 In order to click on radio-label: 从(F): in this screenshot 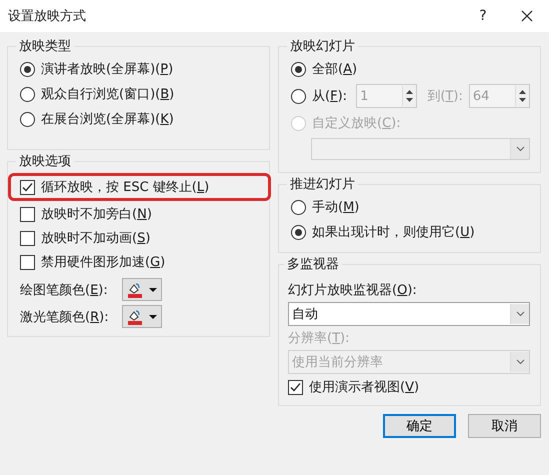, I will do `click(330, 96)`.